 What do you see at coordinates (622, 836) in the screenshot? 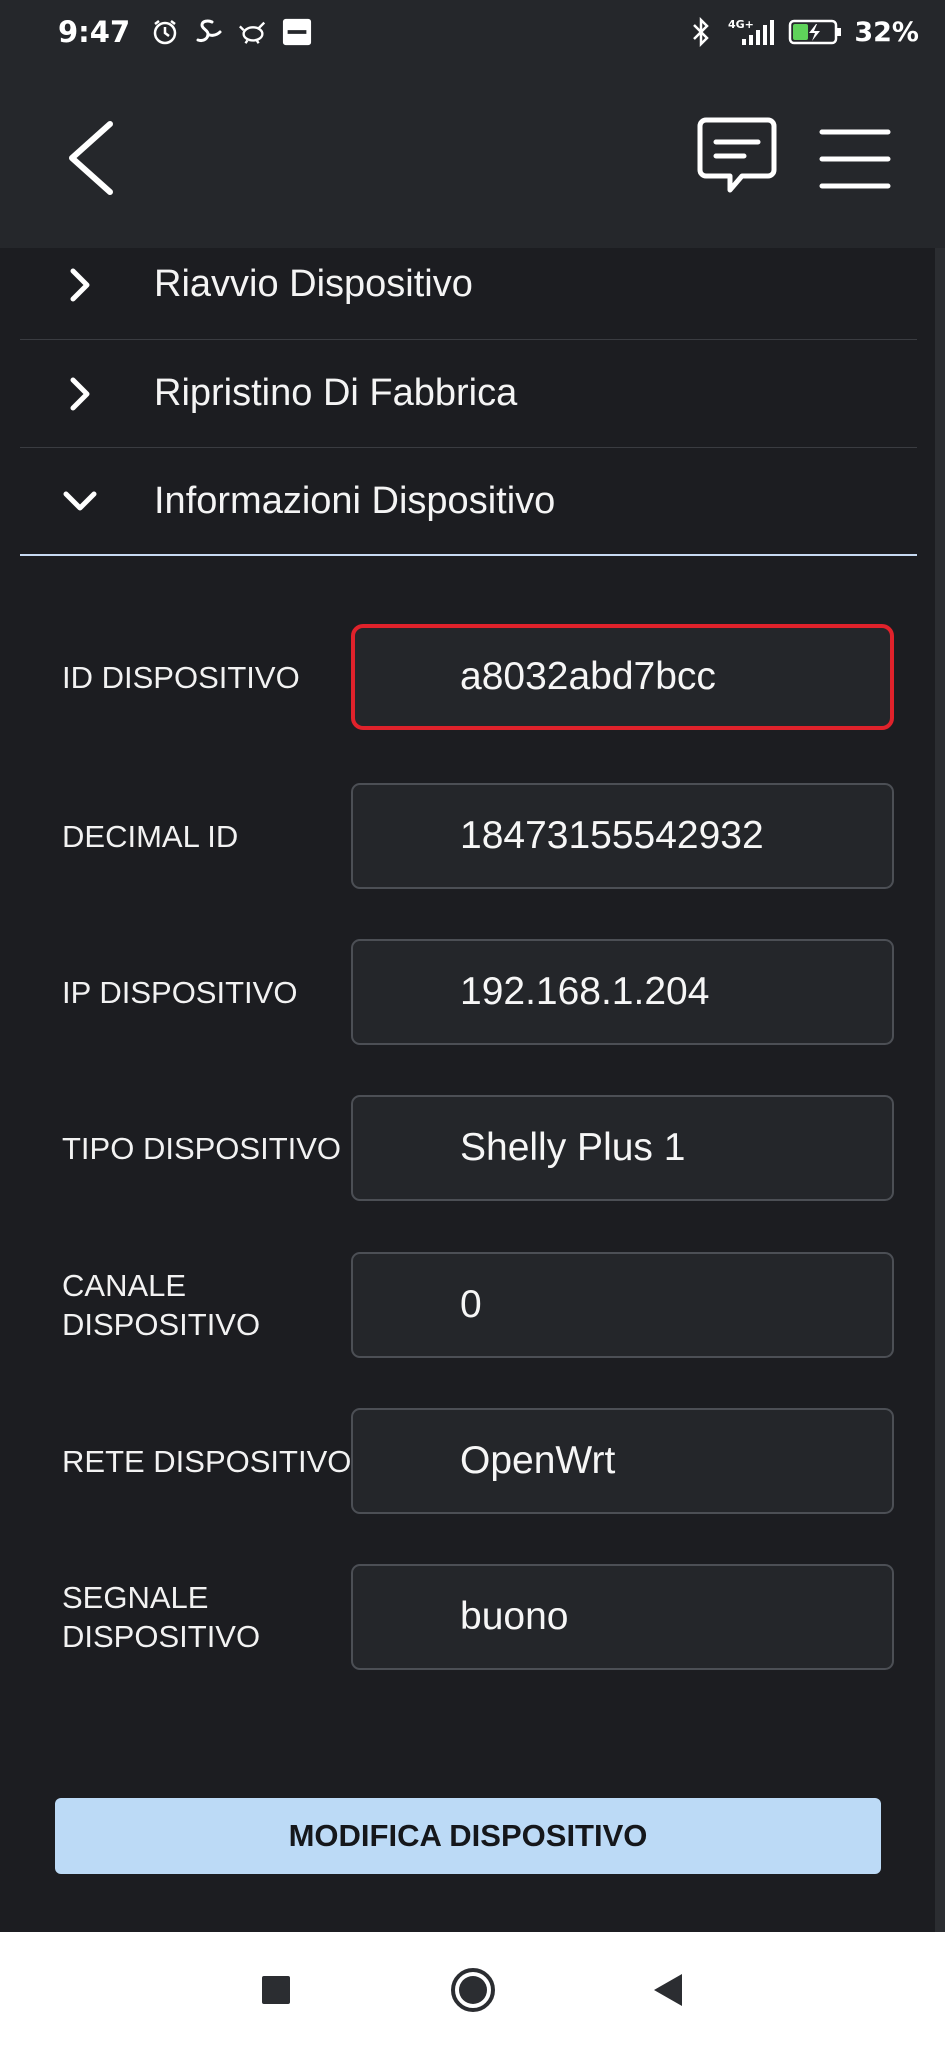
I see `decimal-id-field: 18473155542932` at bounding box center [622, 836].